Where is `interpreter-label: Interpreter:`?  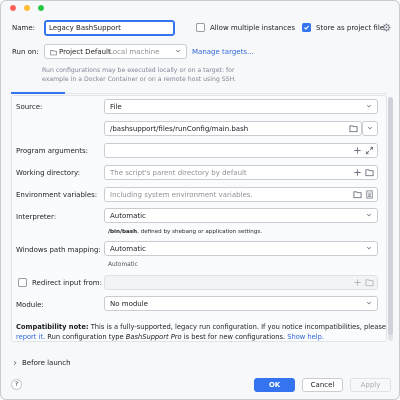
interpreter-label: Interpreter: is located at coordinates (36, 217).